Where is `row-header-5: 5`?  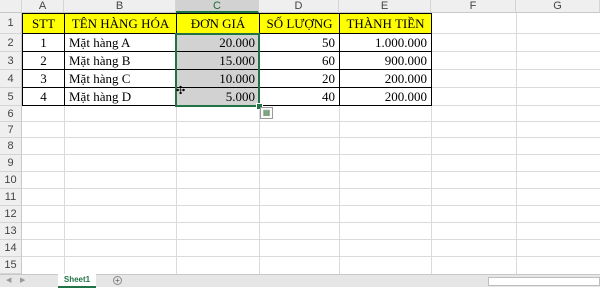 row-header-5: 5 is located at coordinates (11, 97).